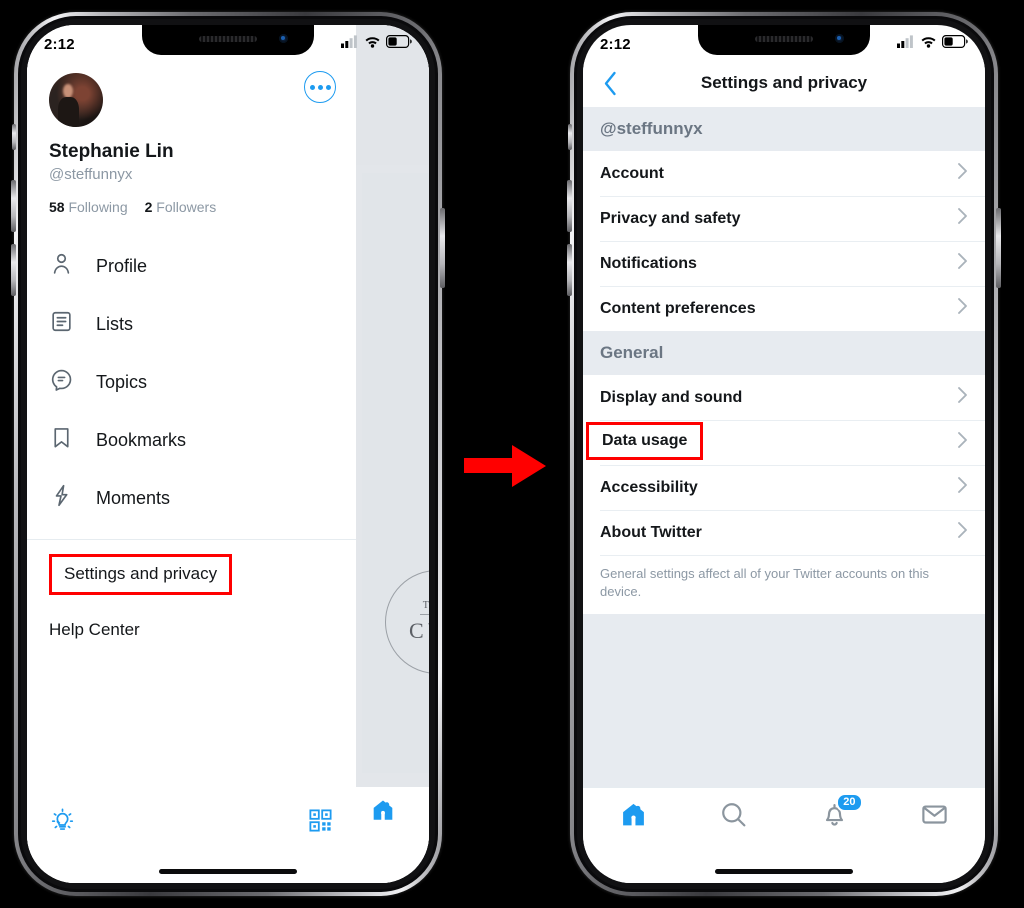 The height and width of the screenshot is (908, 1024). Describe the element at coordinates (784, 129) in the screenshot. I see `section-header-account: @steffunnyx` at that location.